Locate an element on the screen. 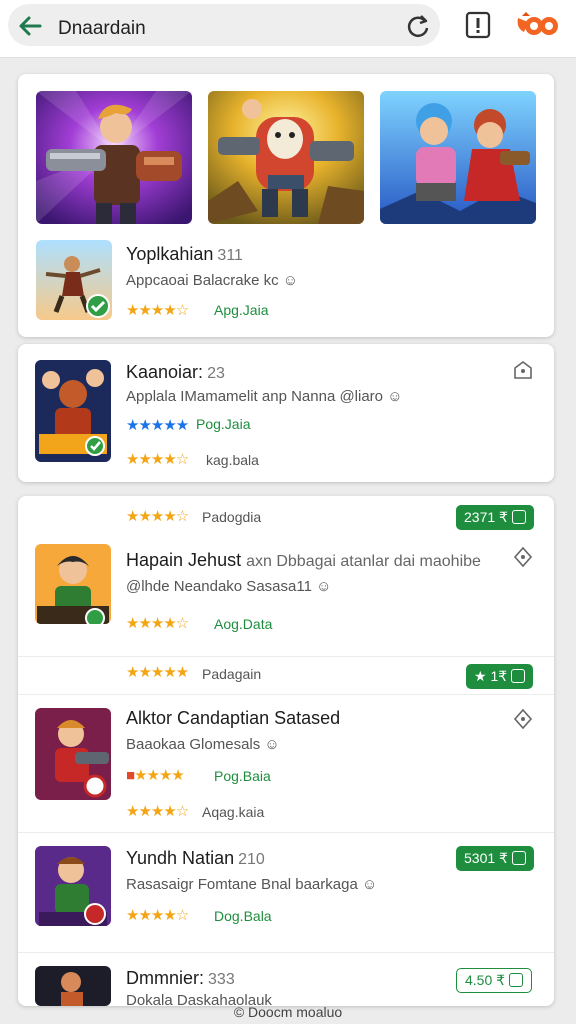  app-icon-hapain is located at coordinates (73, 584).